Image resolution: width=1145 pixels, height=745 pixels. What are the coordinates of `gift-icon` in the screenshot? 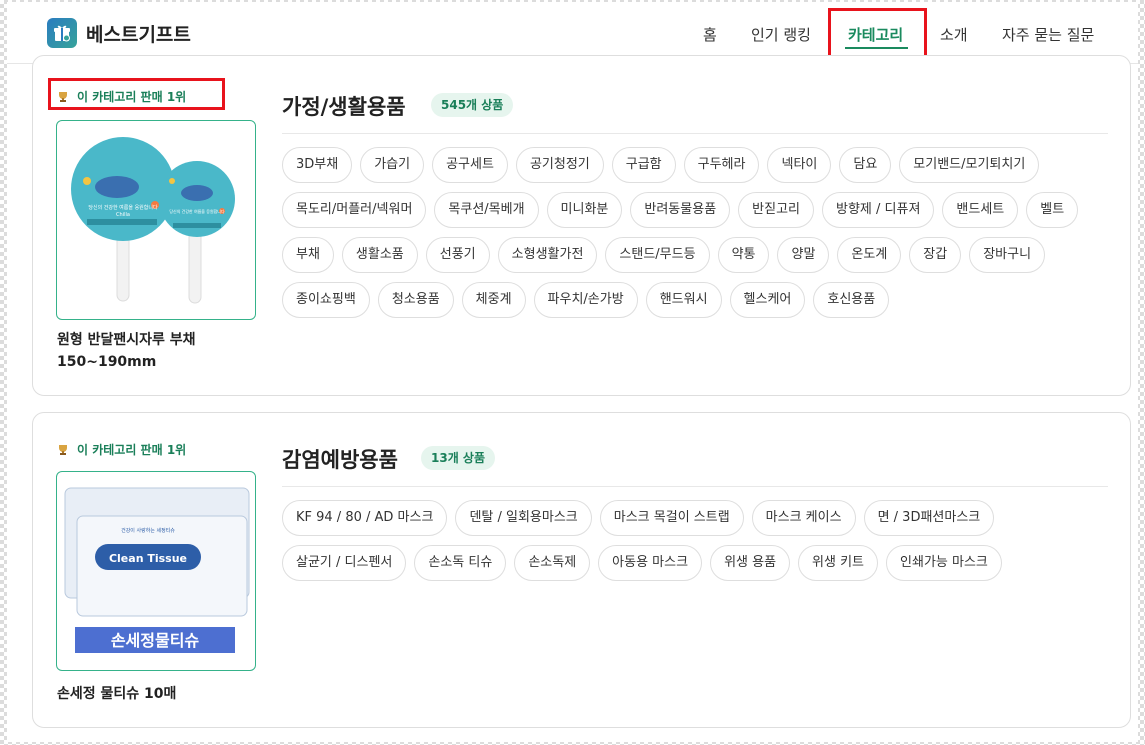 It's located at (62, 33).